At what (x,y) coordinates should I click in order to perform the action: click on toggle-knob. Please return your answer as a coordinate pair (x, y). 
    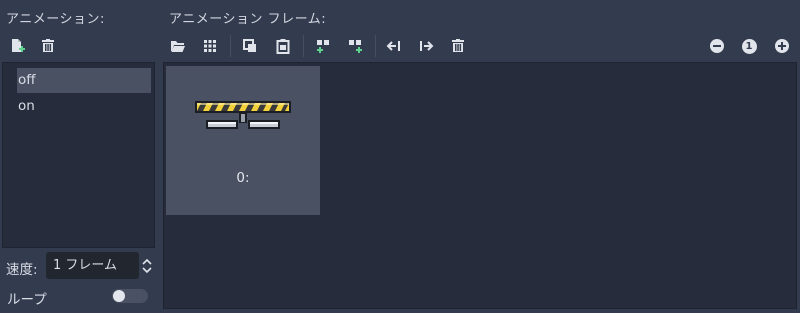
    Looking at the image, I should click on (119, 296).